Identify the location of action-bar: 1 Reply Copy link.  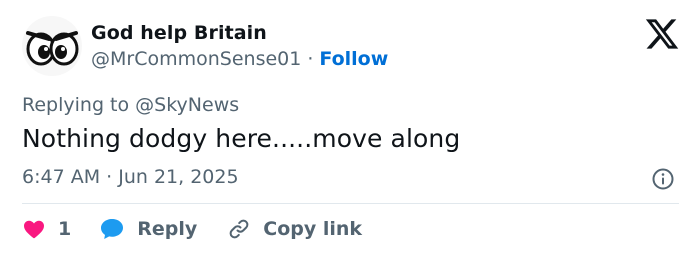
(192, 229).